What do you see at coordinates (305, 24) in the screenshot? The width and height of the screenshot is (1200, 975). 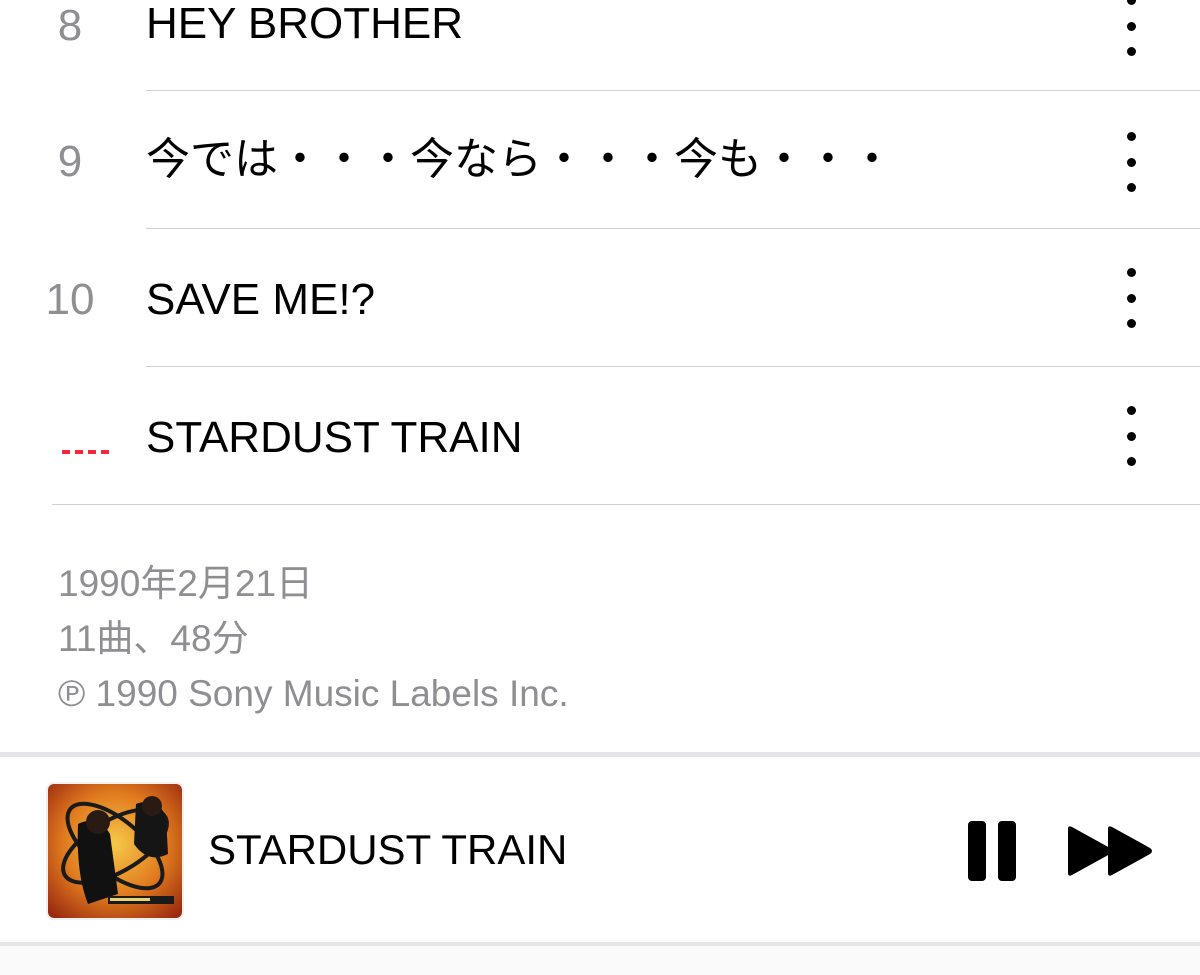 I see `track-title: HEY BROTHER` at bounding box center [305, 24].